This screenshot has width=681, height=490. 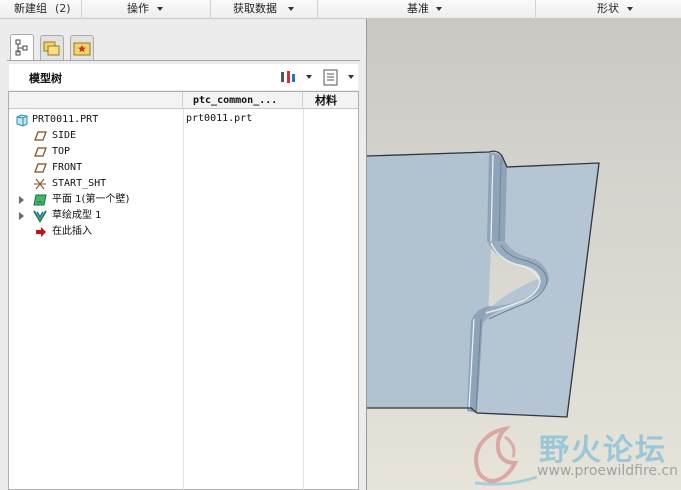 What do you see at coordinates (40, 200) in the screenshot?
I see `flat-wall-icon` at bounding box center [40, 200].